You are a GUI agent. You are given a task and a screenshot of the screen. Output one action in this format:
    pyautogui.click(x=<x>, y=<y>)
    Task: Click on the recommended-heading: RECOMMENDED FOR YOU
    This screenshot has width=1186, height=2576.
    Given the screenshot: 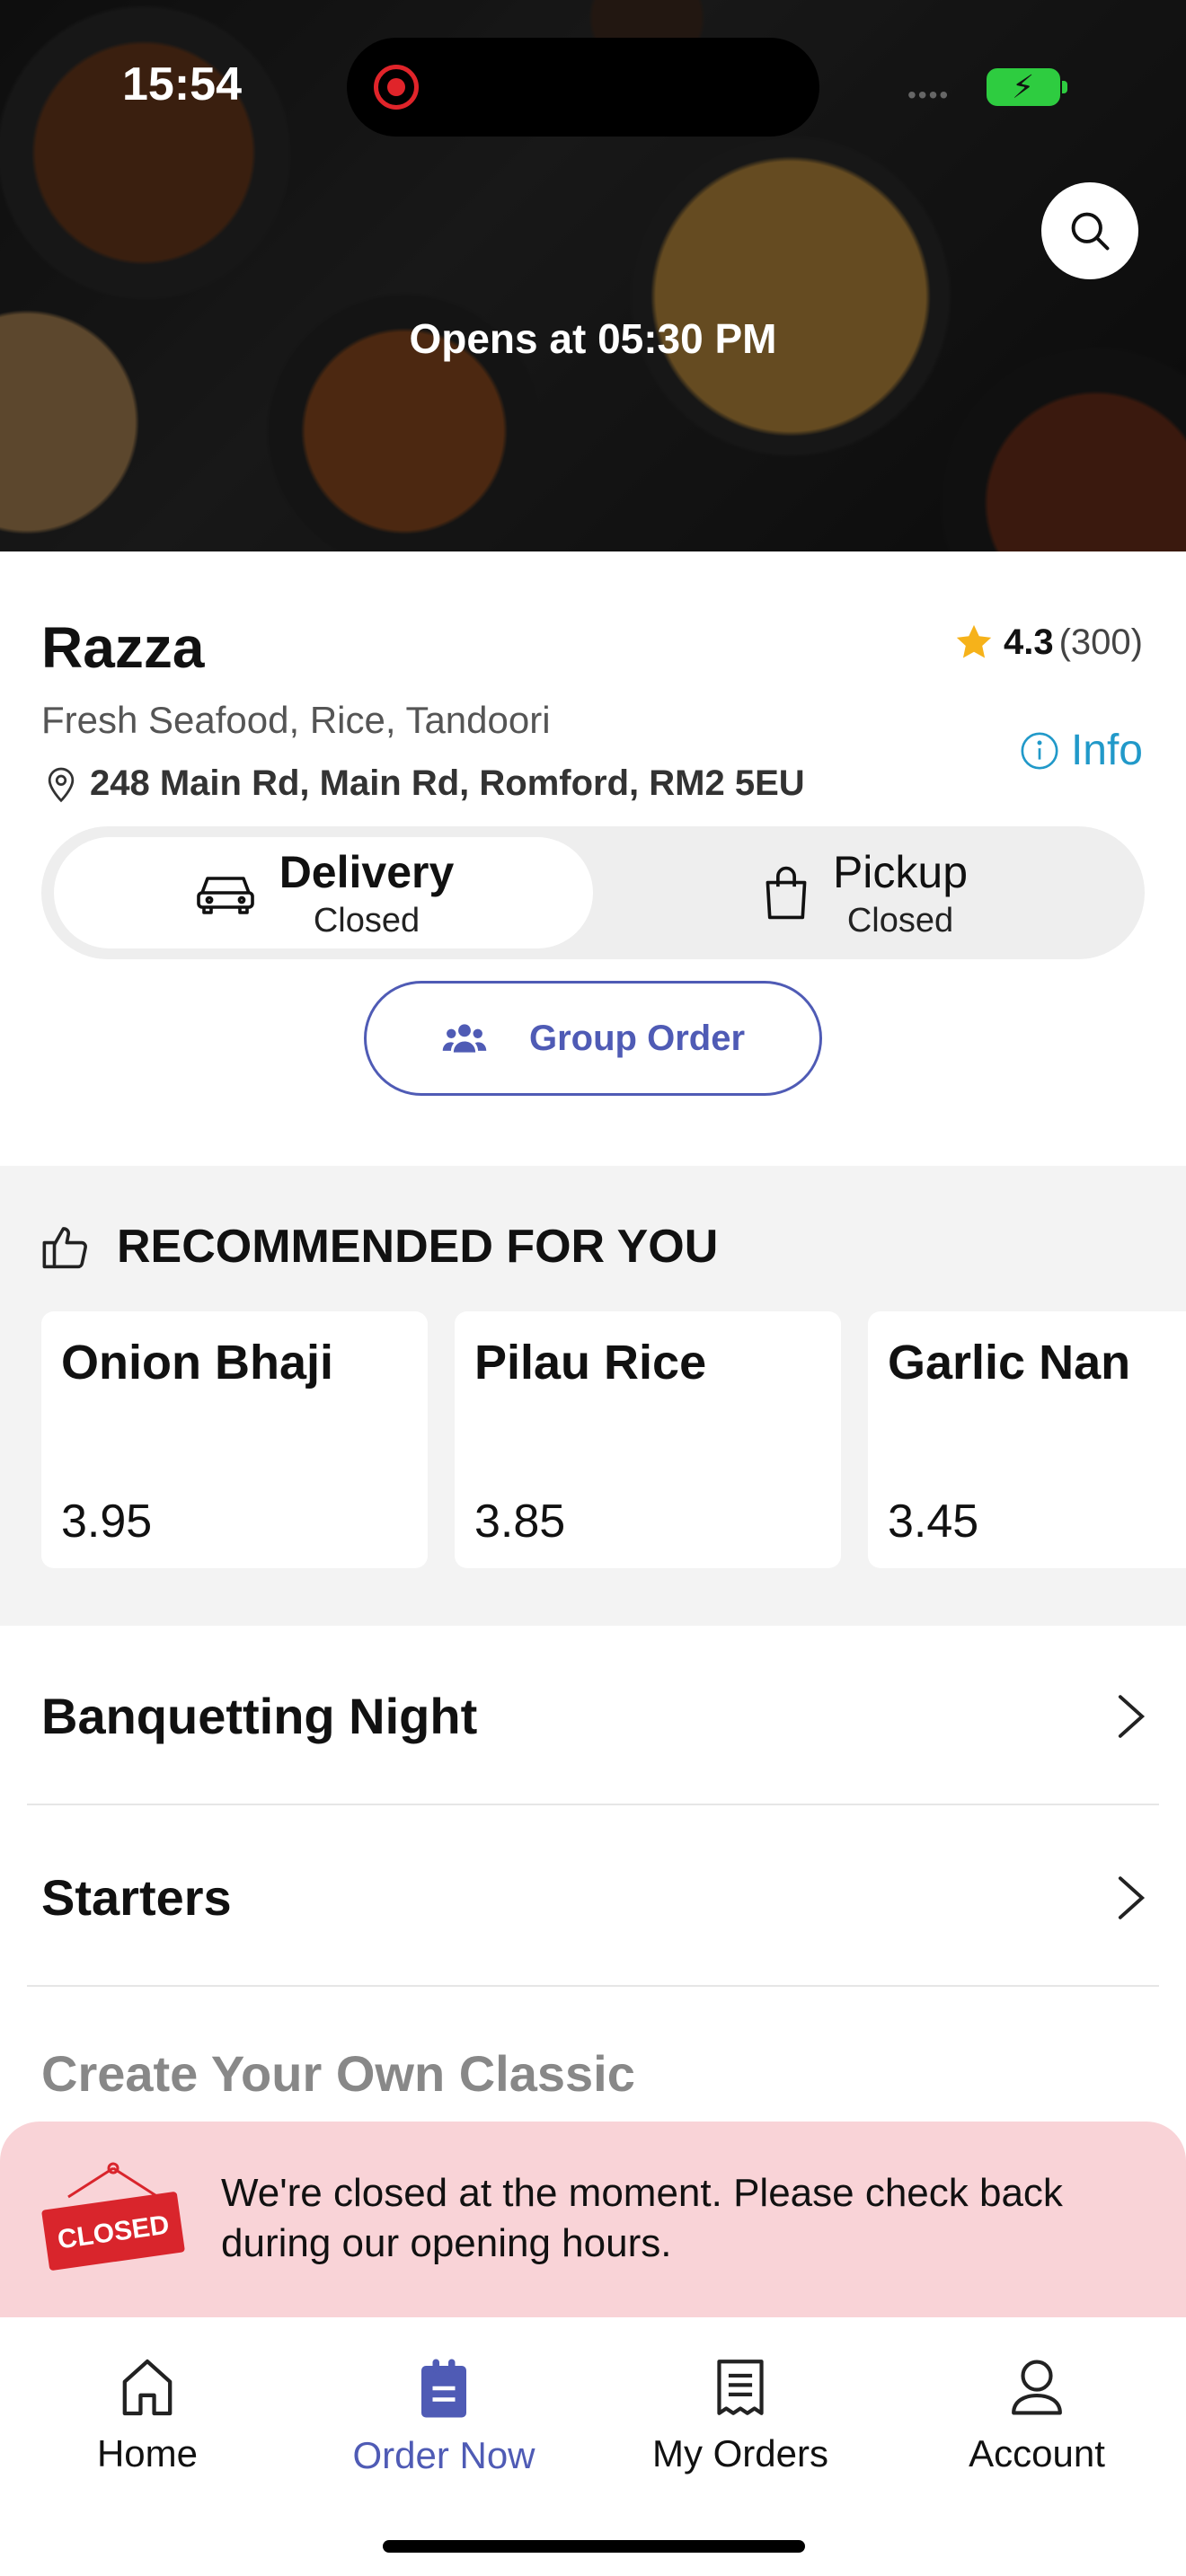 What is the action you would take?
    pyautogui.click(x=379, y=1247)
    